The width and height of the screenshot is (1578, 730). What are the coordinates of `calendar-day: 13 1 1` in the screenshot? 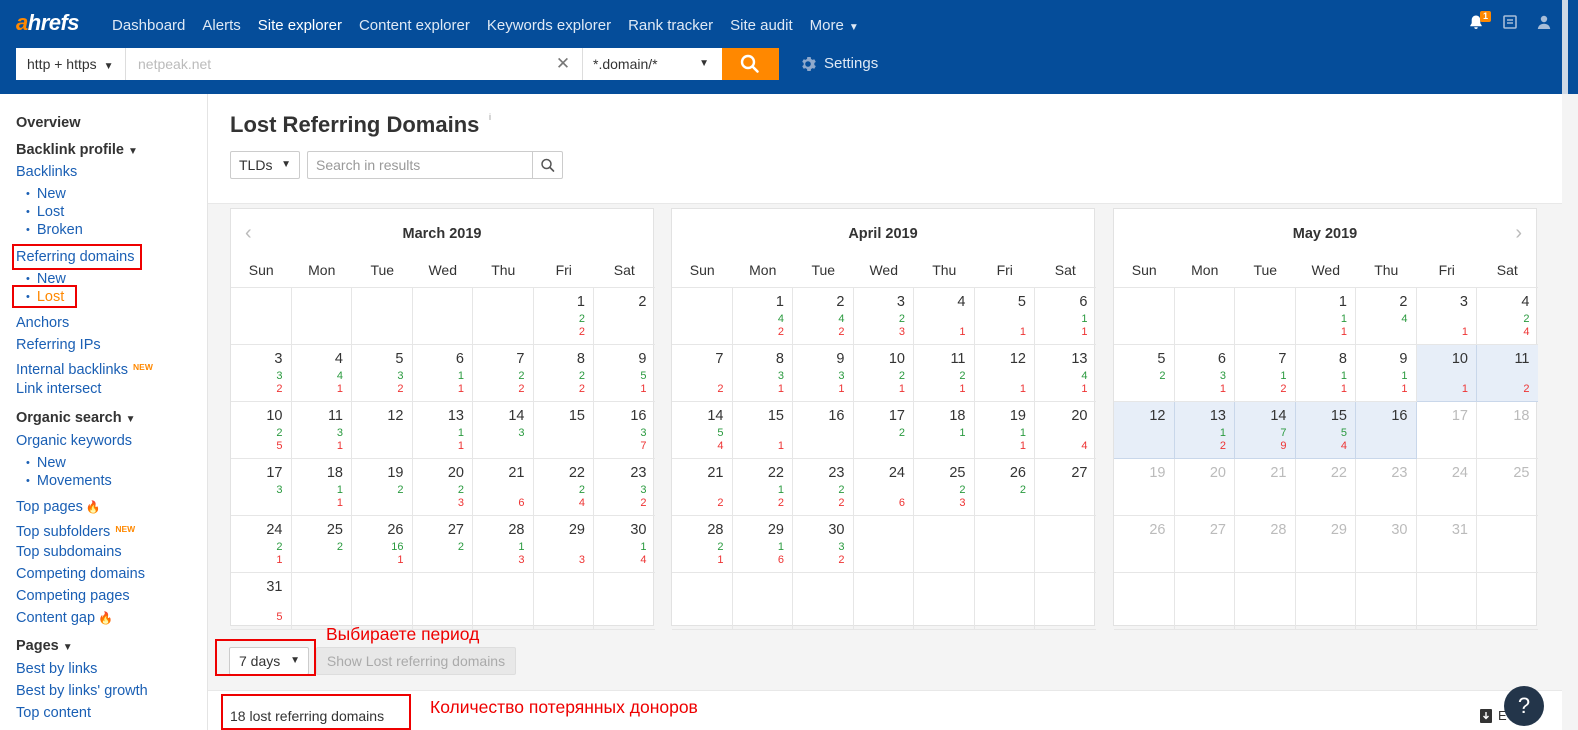 It's located at (442, 430).